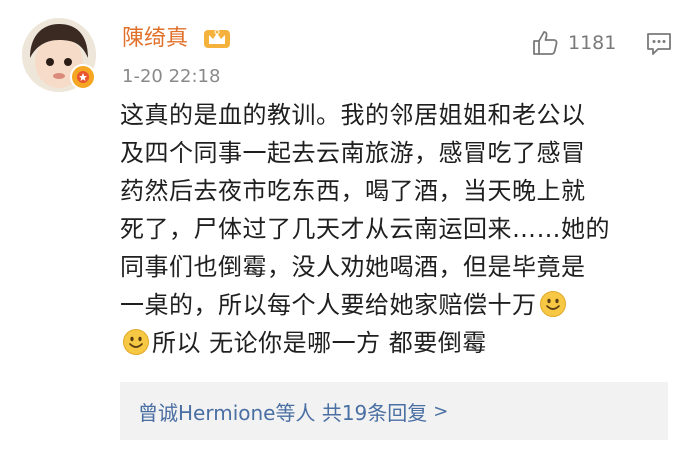  I want to click on verified-badge-icon, so click(83, 77).